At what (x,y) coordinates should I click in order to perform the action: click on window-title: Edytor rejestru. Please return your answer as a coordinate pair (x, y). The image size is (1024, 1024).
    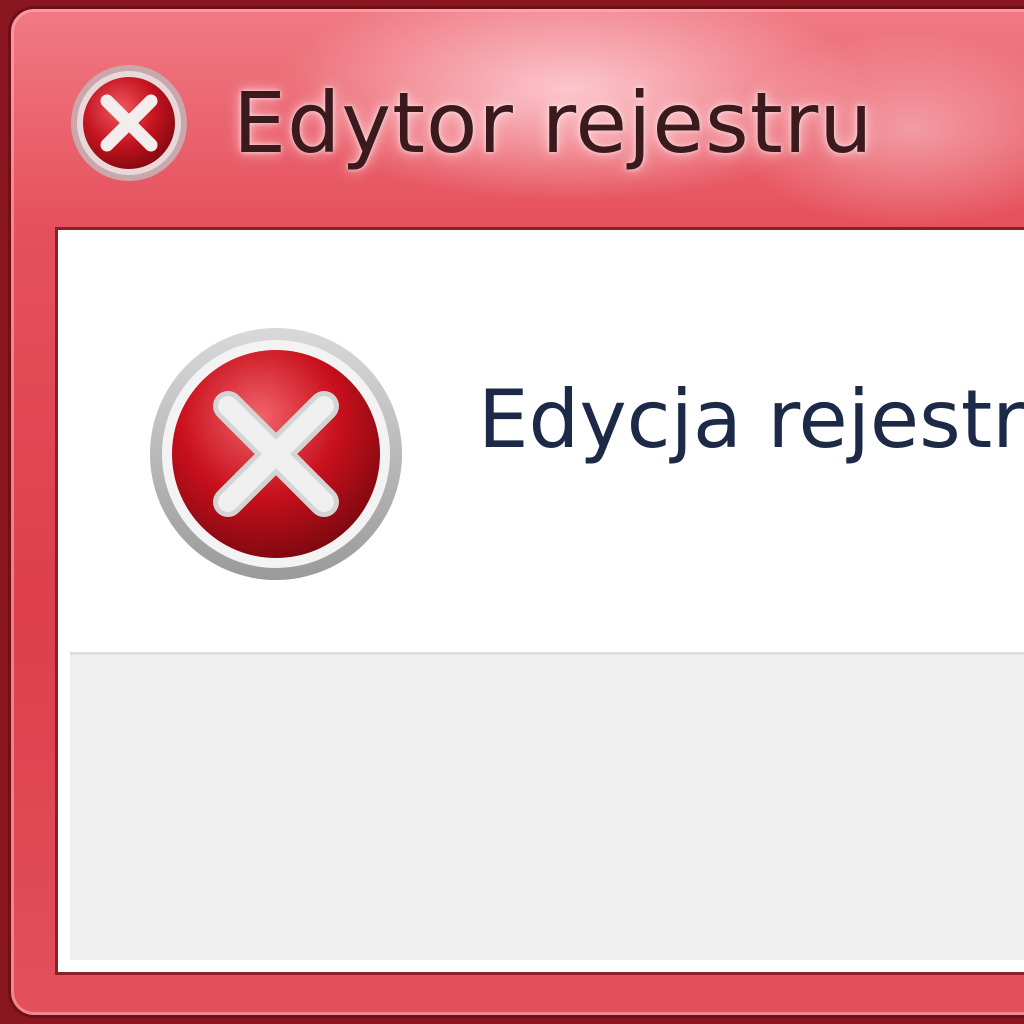
    Looking at the image, I should click on (553, 123).